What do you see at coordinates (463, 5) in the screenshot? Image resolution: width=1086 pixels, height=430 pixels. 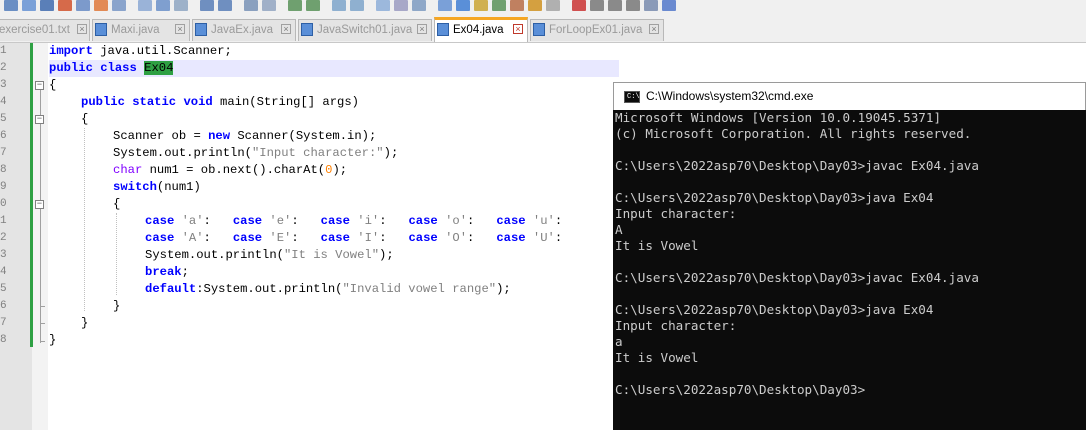 I see `doc-map-icon` at bounding box center [463, 5].